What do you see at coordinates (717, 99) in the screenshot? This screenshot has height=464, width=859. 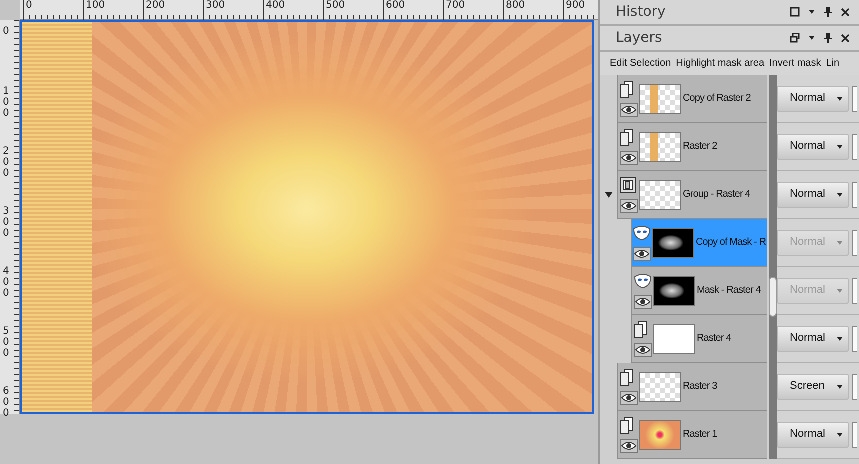 I see `layer-name: Copy of Raster 2` at bounding box center [717, 99].